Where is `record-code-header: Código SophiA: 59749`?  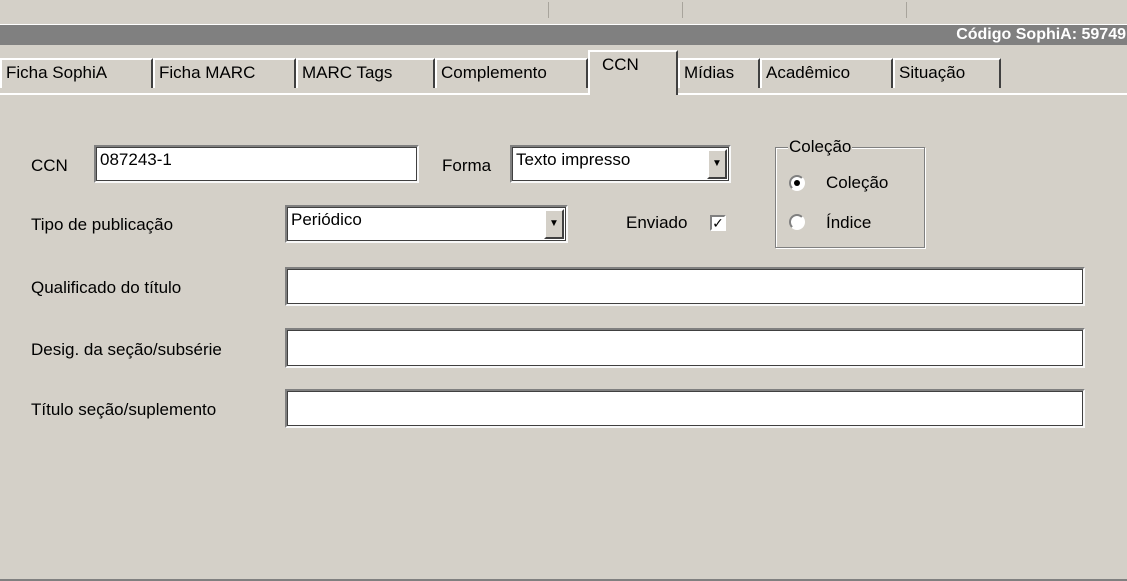
record-code-header: Código SophiA: 59749 is located at coordinates (563, 35).